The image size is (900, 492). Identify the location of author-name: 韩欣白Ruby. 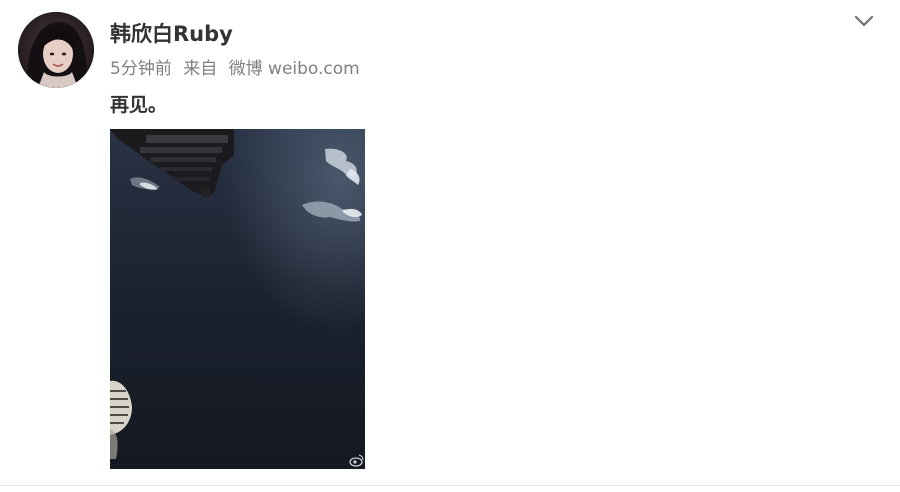
(171, 34).